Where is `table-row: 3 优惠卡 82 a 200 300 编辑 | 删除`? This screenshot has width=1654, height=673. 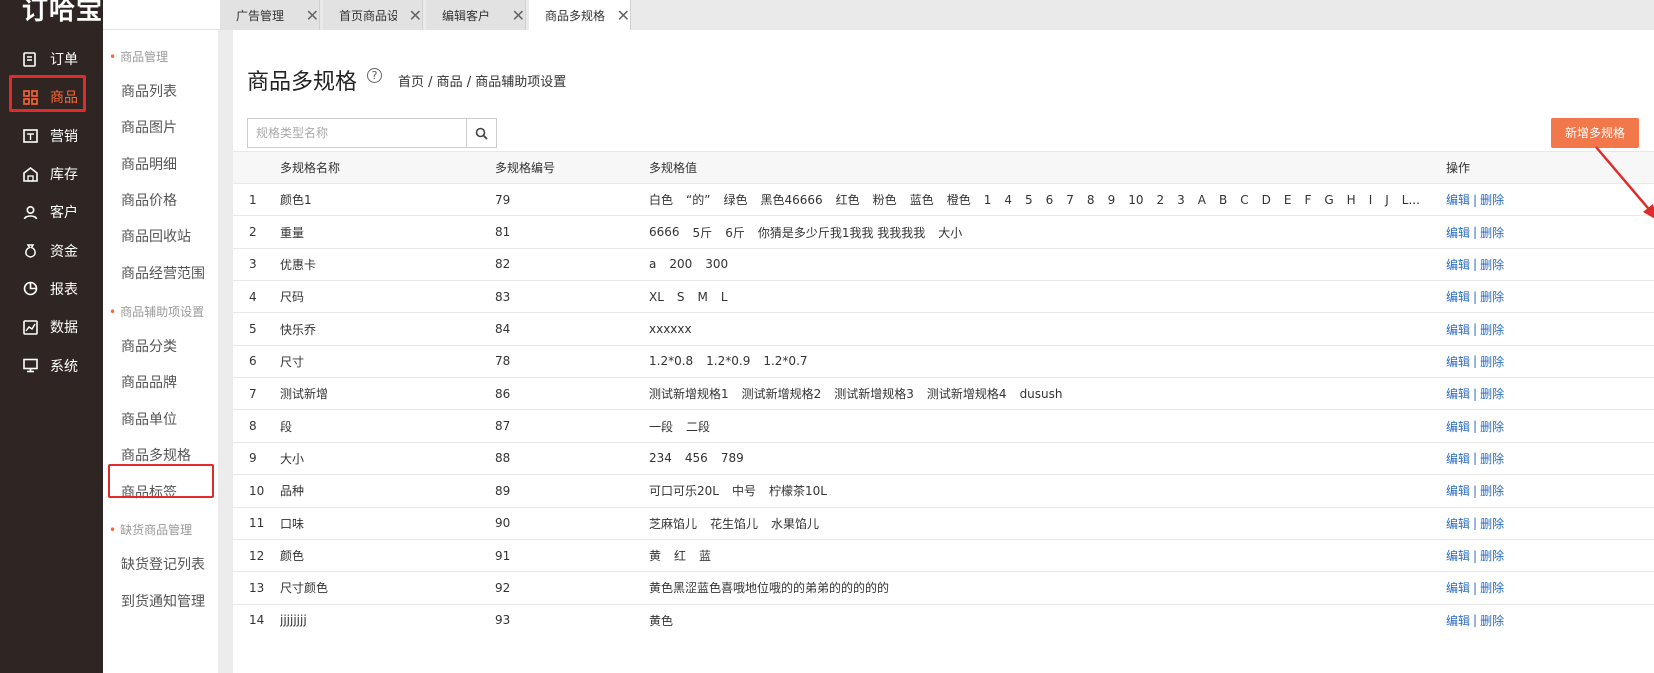
table-row: 3 优惠卡 82 a 200 300 编辑 | 删除 is located at coordinates (943, 263).